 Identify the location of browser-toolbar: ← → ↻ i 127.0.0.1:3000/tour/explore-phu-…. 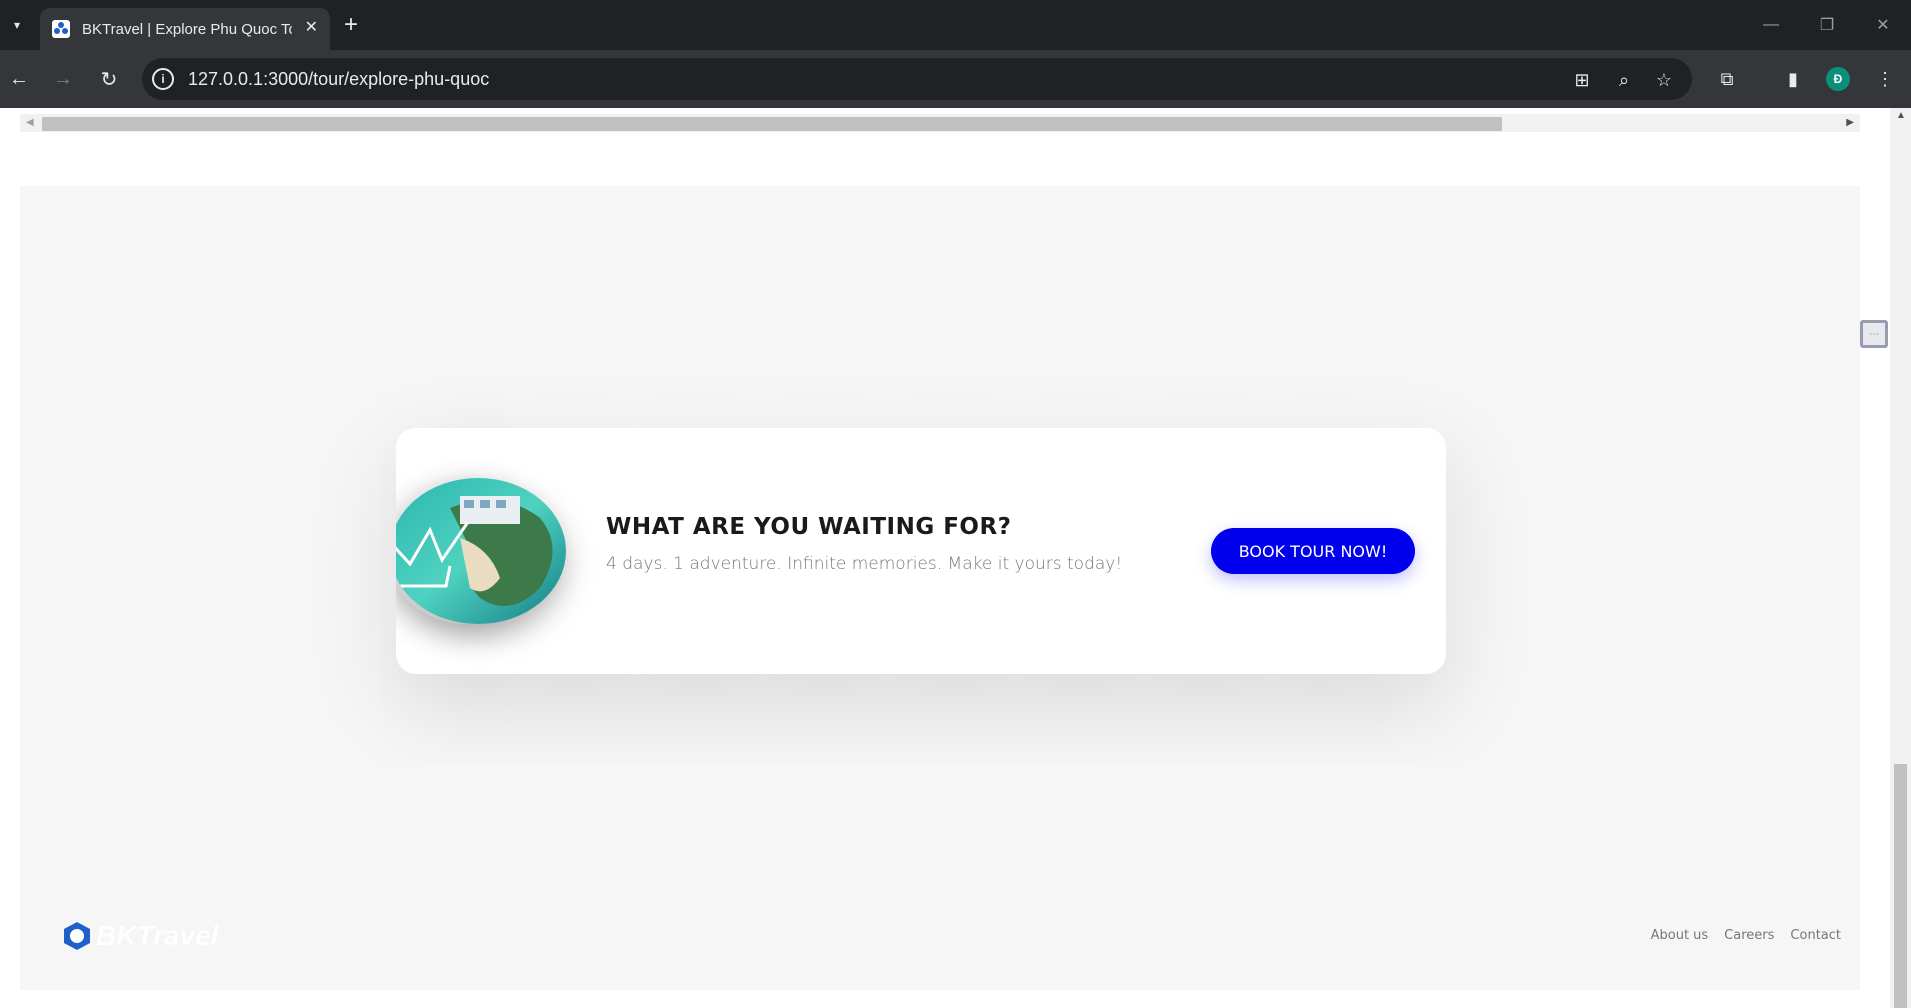
(955, 79).